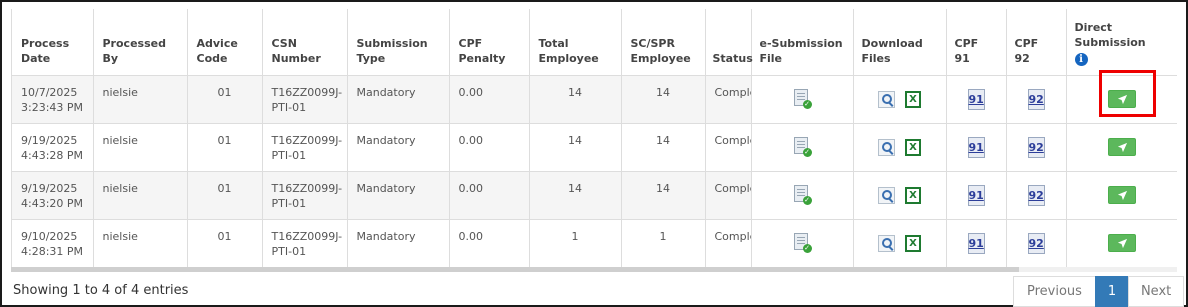  What do you see at coordinates (663, 243) in the screenshot?
I see `cell-sc-spr-employee: 1` at bounding box center [663, 243].